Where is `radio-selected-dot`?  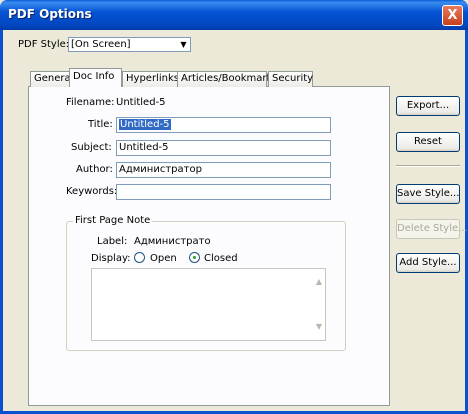 radio-selected-dot is located at coordinates (194, 257).